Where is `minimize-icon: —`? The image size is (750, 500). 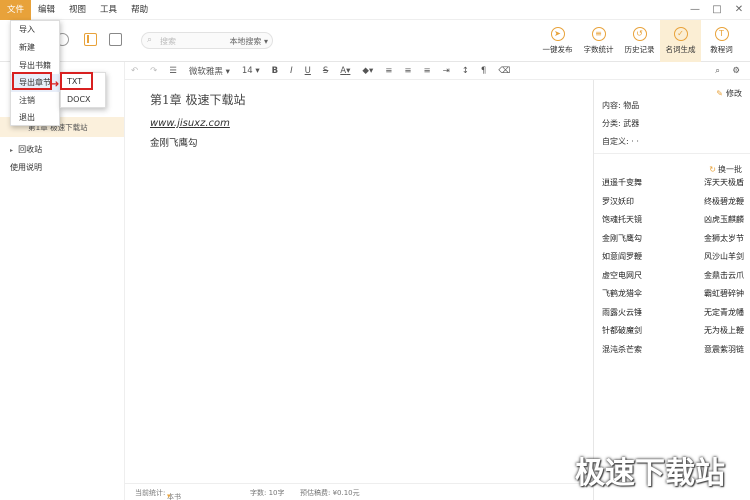 minimize-icon: — is located at coordinates (695, 10).